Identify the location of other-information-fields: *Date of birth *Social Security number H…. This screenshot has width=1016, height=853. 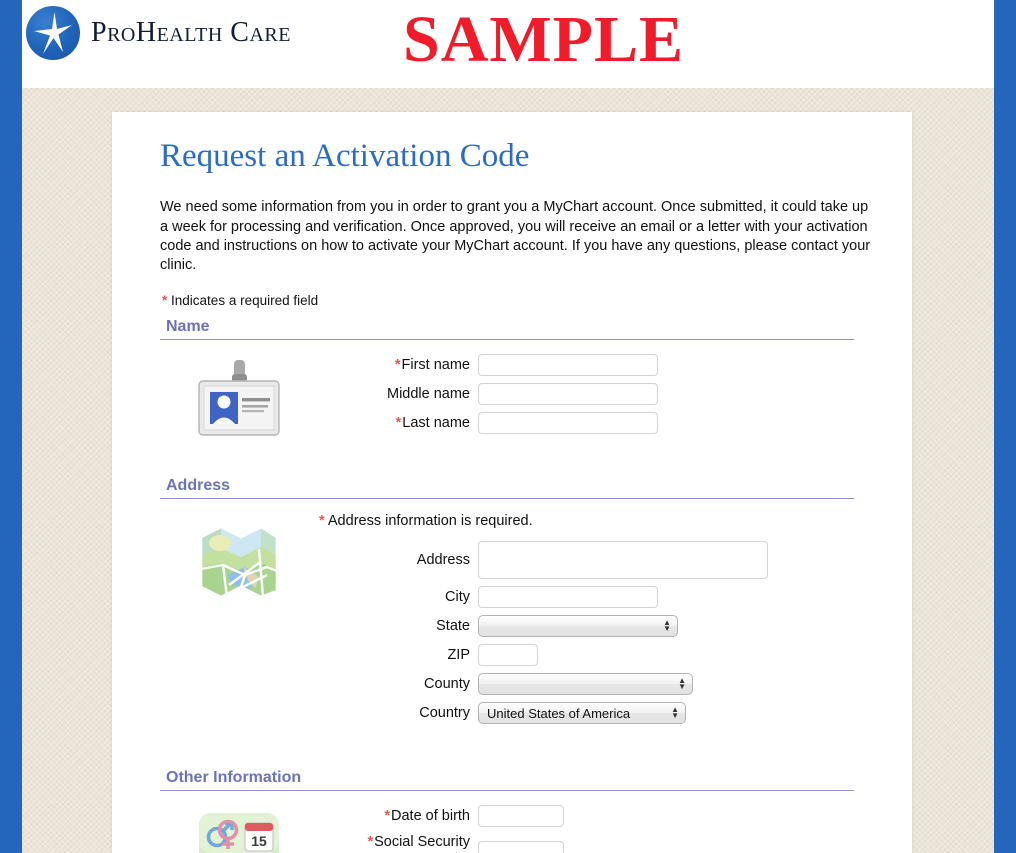
(595, 829).